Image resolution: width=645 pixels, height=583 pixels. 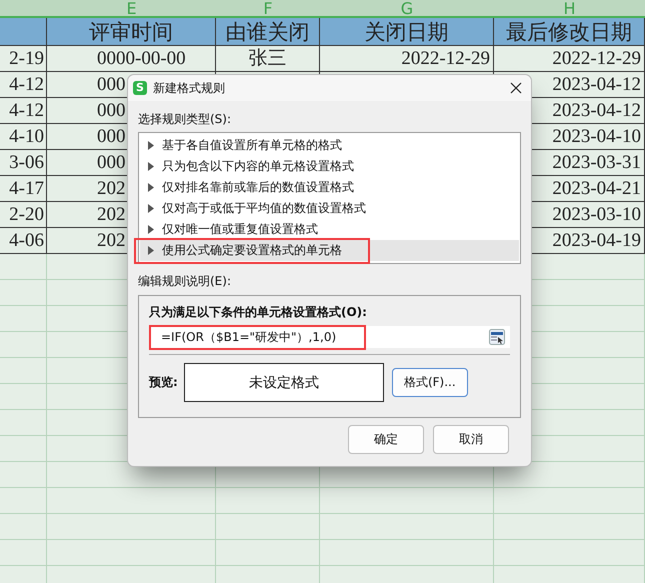 I want to click on rule-type-label: 只为包含以下内容的单元格设置格式, so click(x=258, y=166).